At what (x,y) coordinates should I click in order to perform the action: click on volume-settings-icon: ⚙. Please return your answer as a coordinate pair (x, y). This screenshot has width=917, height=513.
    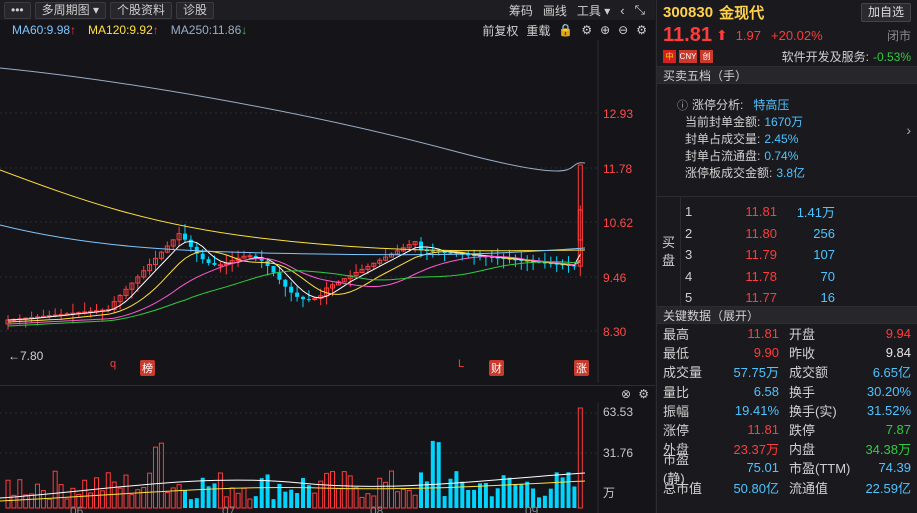
    Looking at the image, I should click on (643, 394).